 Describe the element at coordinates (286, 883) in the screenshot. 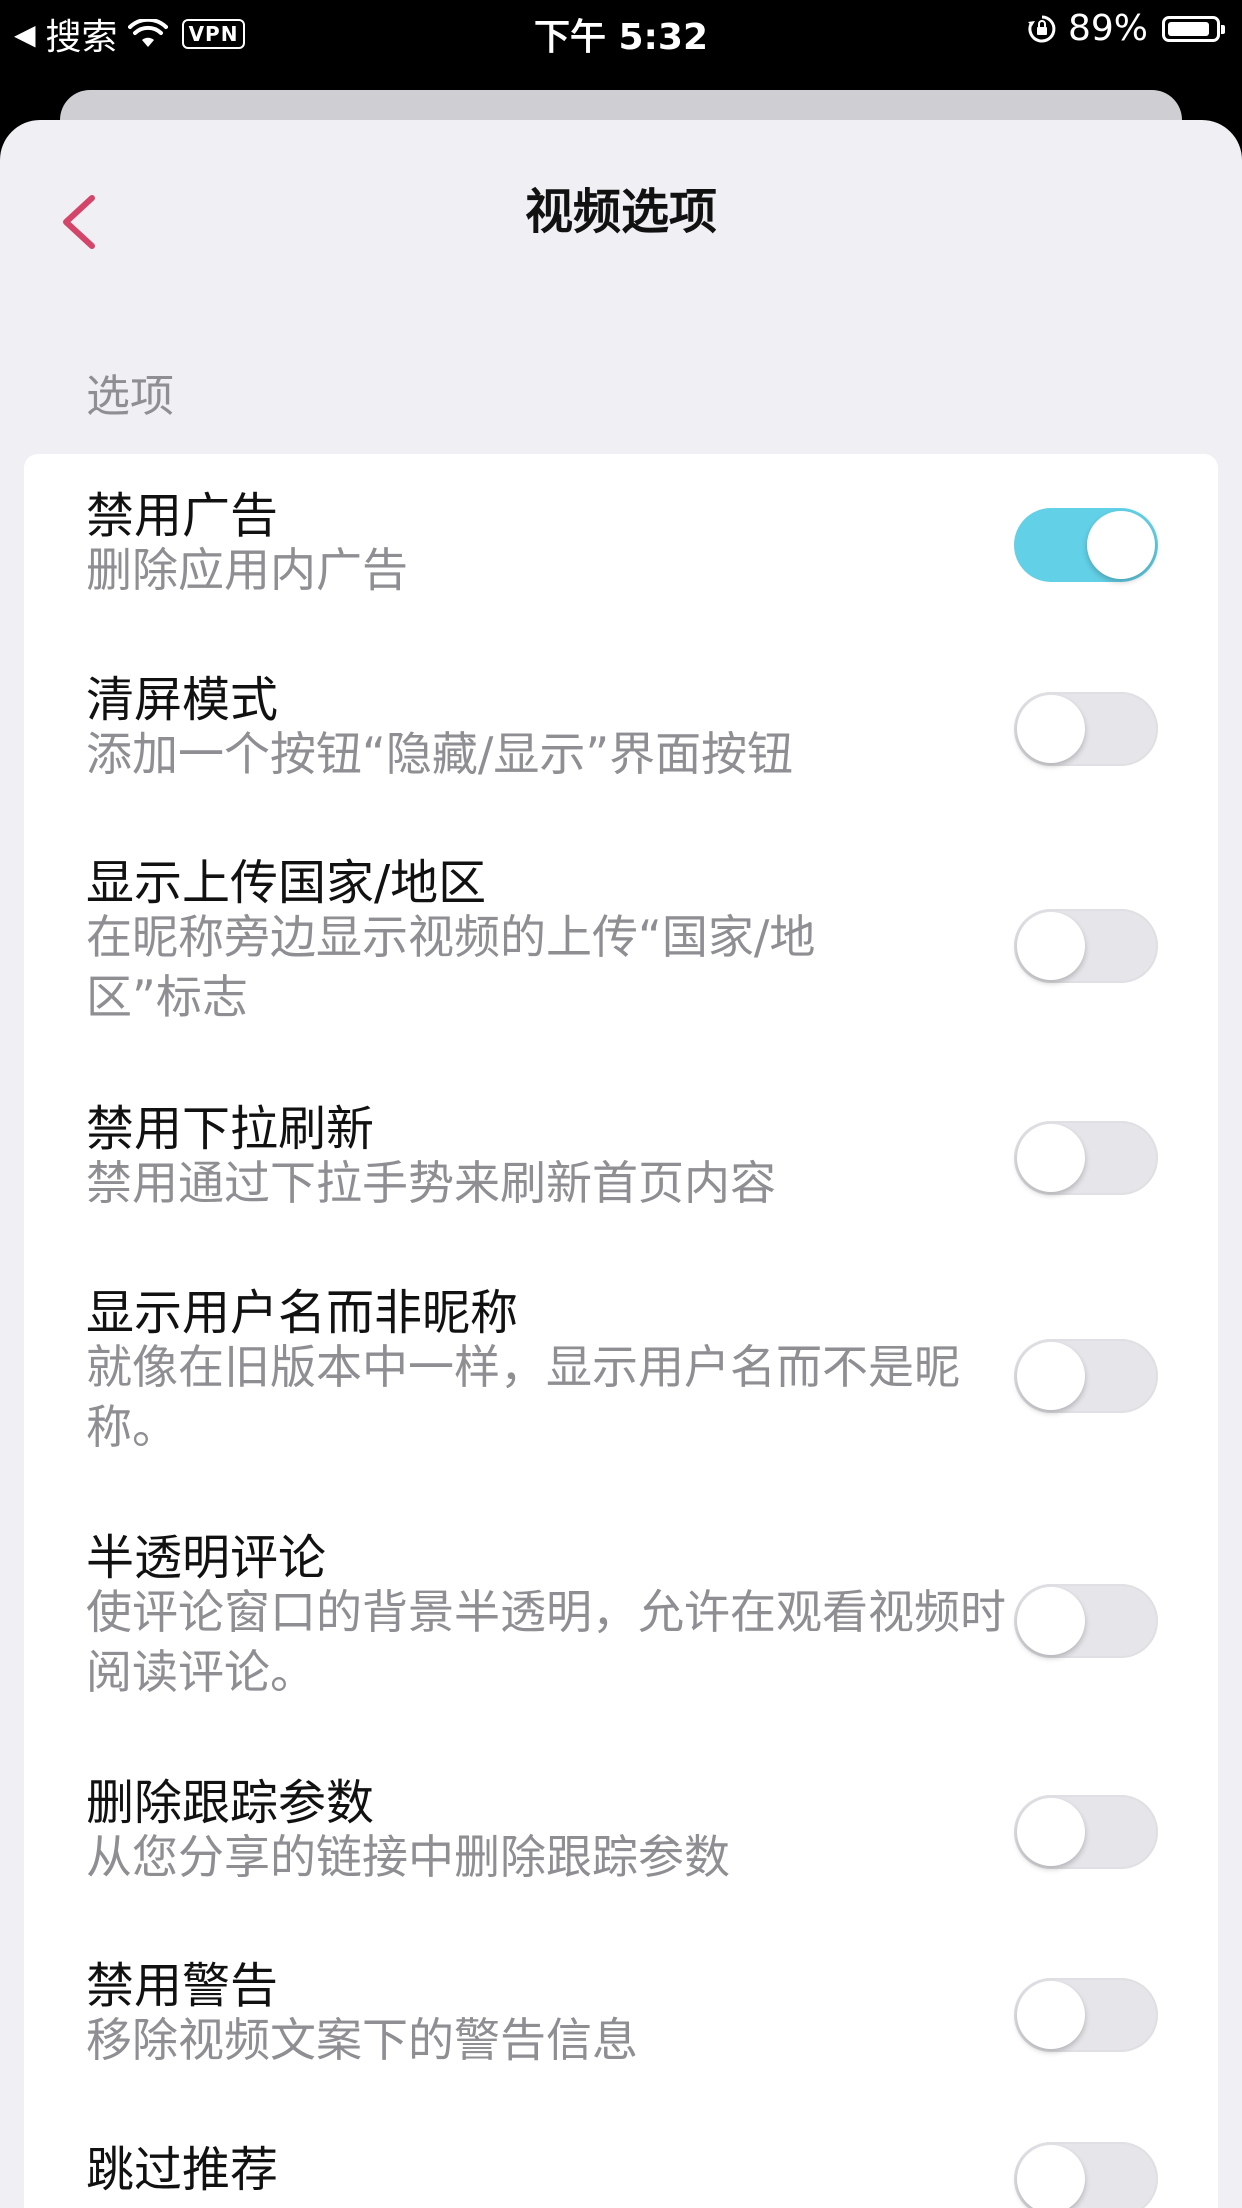

I see `setting-title: 显示上传国家/地区` at that location.